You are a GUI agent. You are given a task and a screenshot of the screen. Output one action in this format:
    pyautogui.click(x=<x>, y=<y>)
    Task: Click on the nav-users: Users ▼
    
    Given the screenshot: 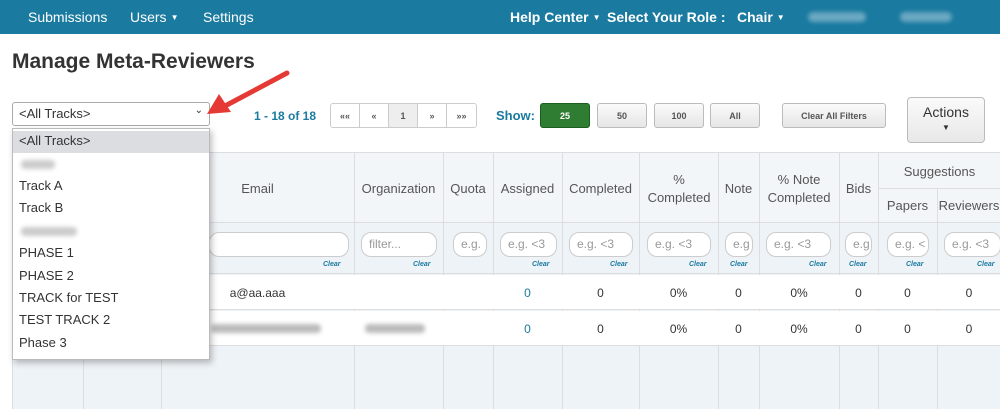 What is the action you would take?
    pyautogui.click(x=154, y=17)
    